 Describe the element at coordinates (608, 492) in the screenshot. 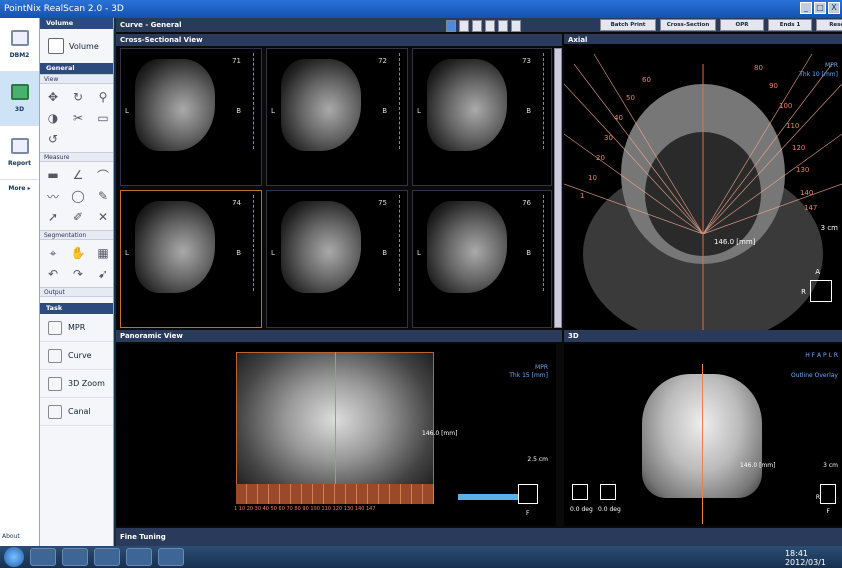

I see `rotate-y-icon` at that location.